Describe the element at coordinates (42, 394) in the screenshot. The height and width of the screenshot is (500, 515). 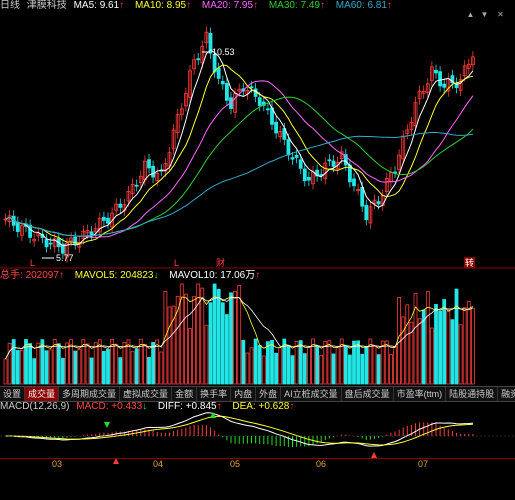
I see `tab-volume: 成交量` at that location.